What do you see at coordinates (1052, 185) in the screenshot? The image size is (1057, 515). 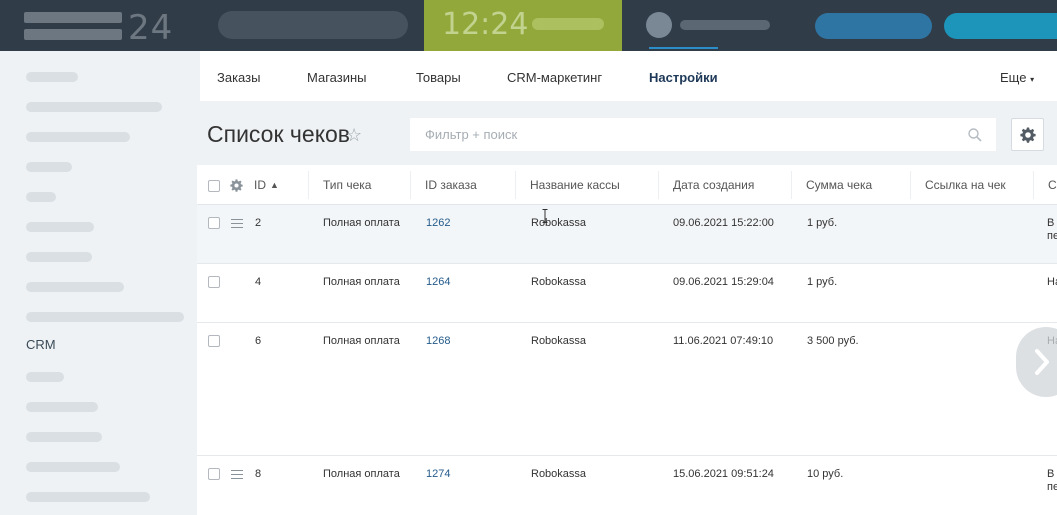 I see `column-header-status: С` at bounding box center [1052, 185].